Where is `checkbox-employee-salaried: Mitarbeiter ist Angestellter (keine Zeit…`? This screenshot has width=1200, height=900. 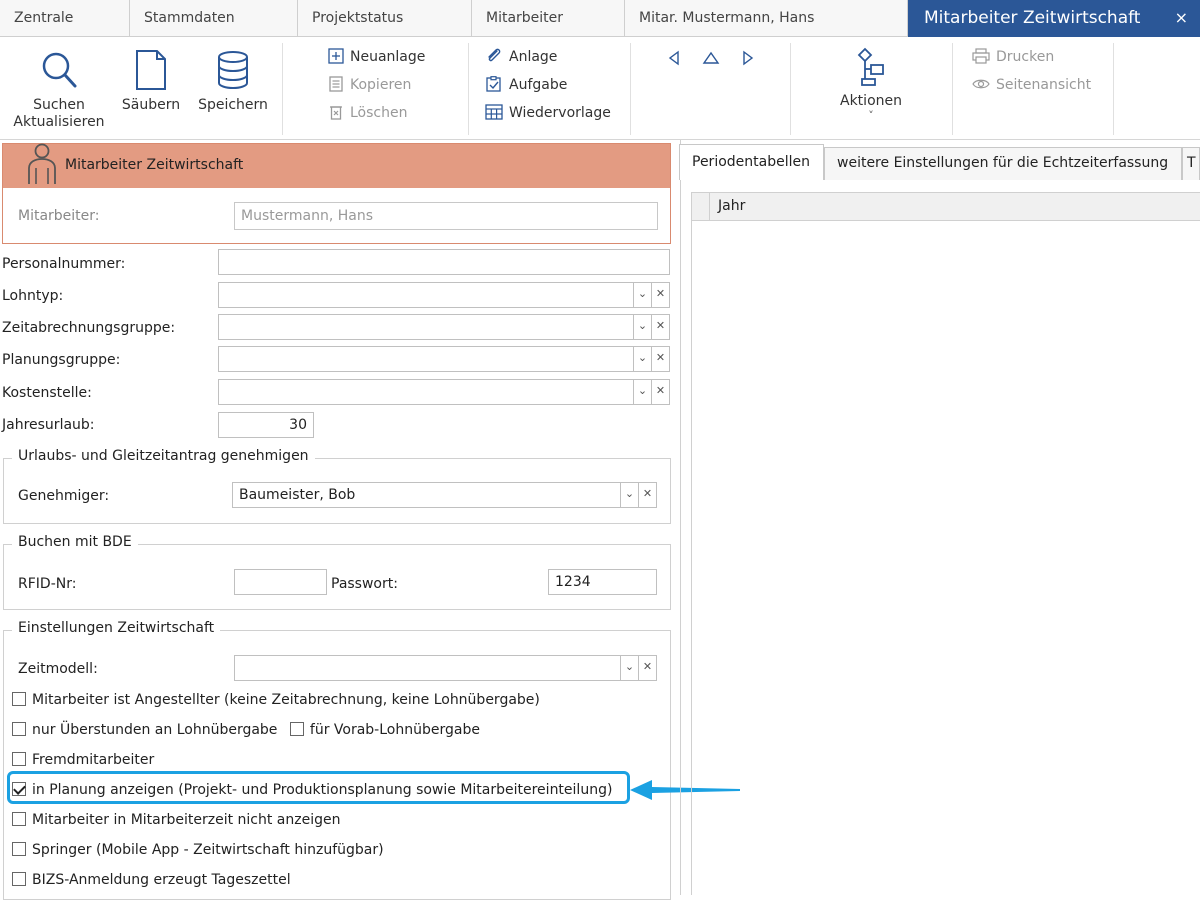
checkbox-employee-salaried: Mitarbeiter ist Angestellter (keine Zeit… is located at coordinates (334, 700).